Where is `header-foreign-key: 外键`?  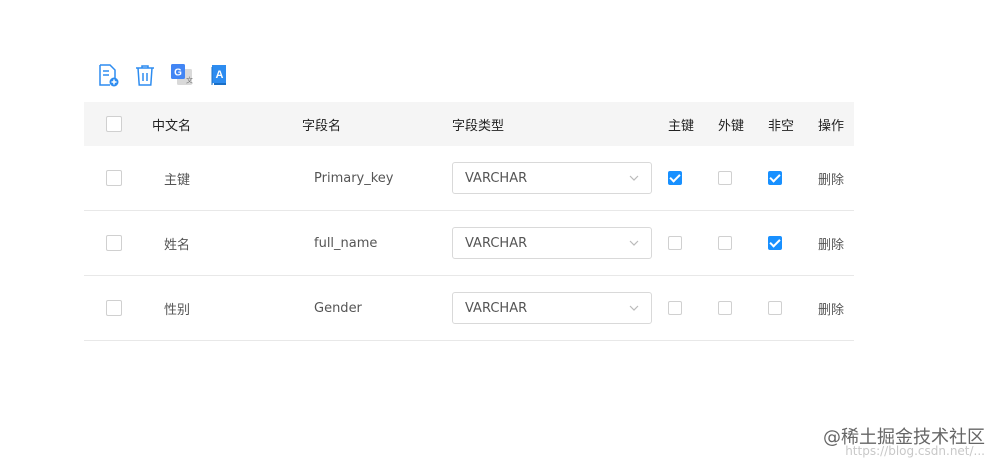 header-foreign-key: 外键 is located at coordinates (731, 126).